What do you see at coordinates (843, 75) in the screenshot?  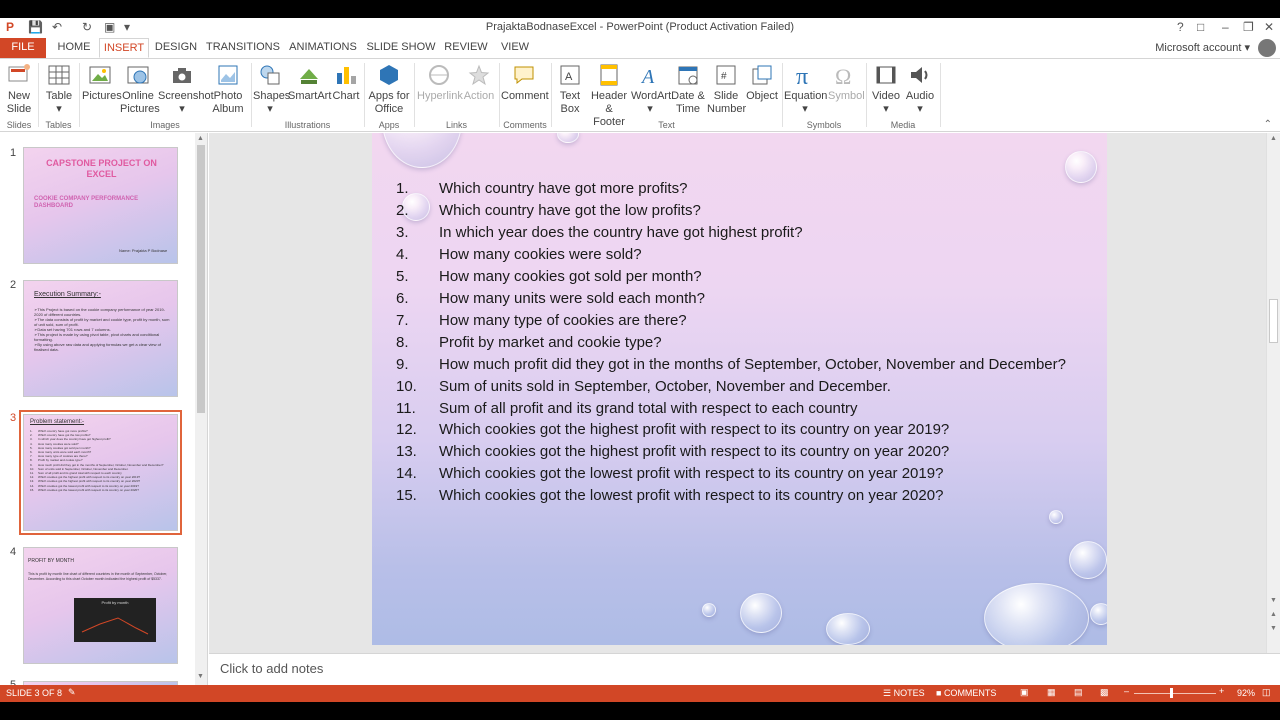 I see `svg-text: Ω` at bounding box center [843, 75].